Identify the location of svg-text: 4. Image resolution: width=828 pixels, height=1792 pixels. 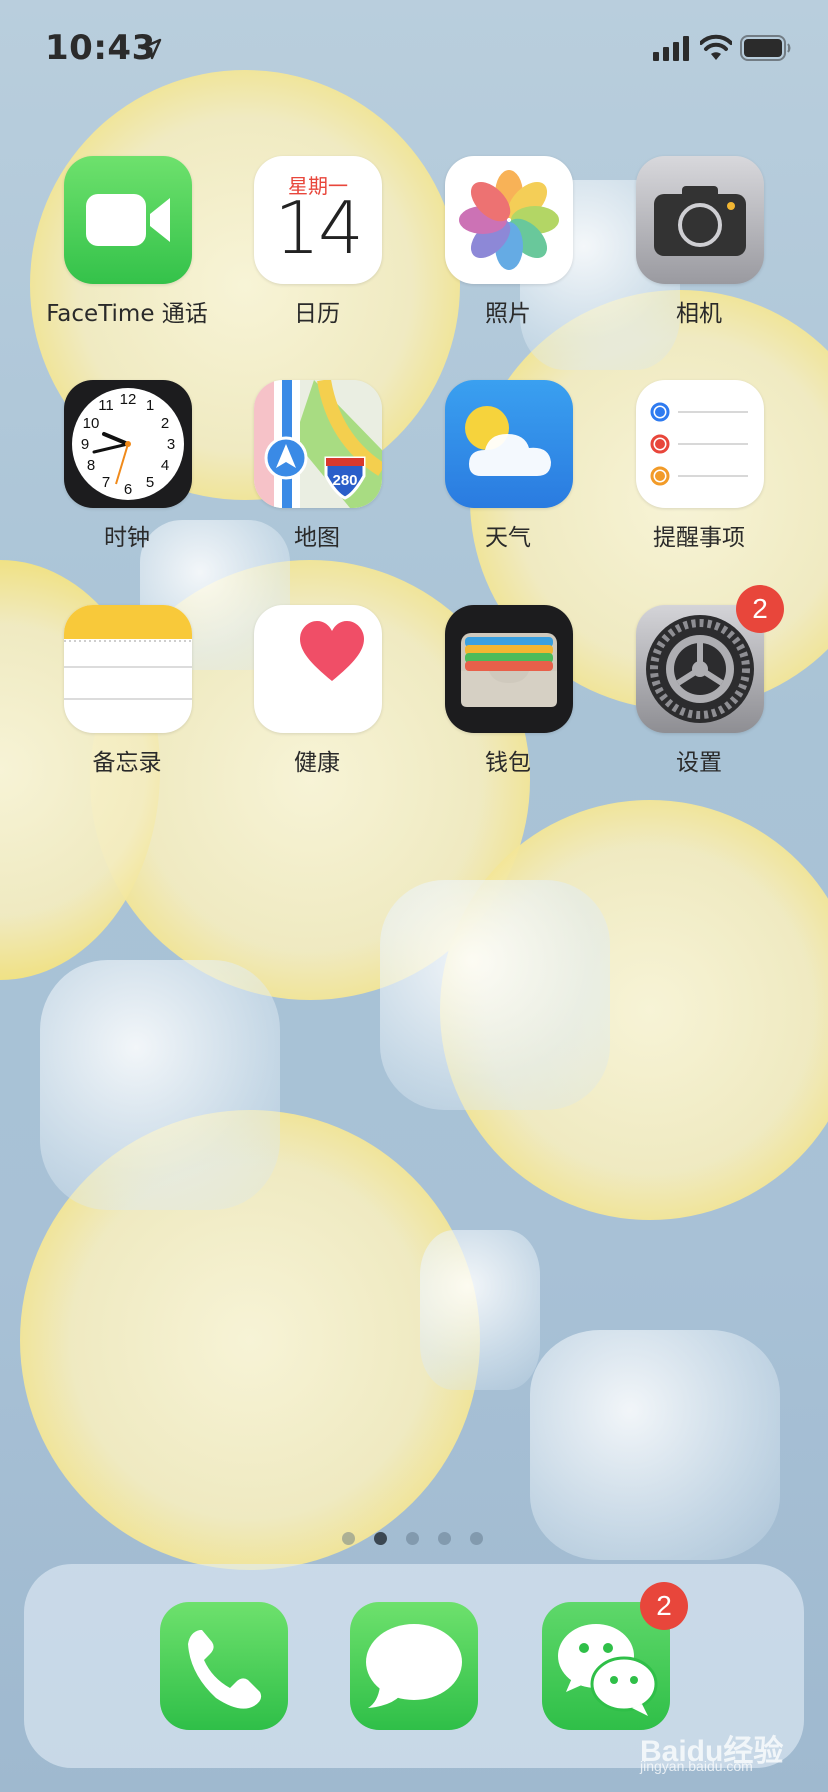
(165, 465).